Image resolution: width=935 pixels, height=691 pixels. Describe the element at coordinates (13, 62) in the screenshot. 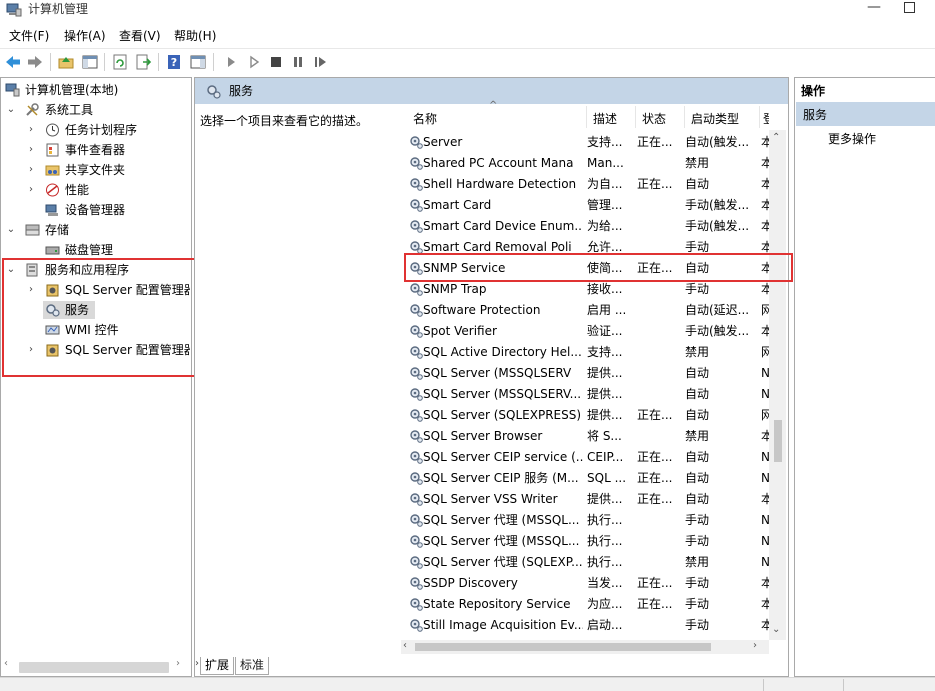

I see `back-icon` at that location.